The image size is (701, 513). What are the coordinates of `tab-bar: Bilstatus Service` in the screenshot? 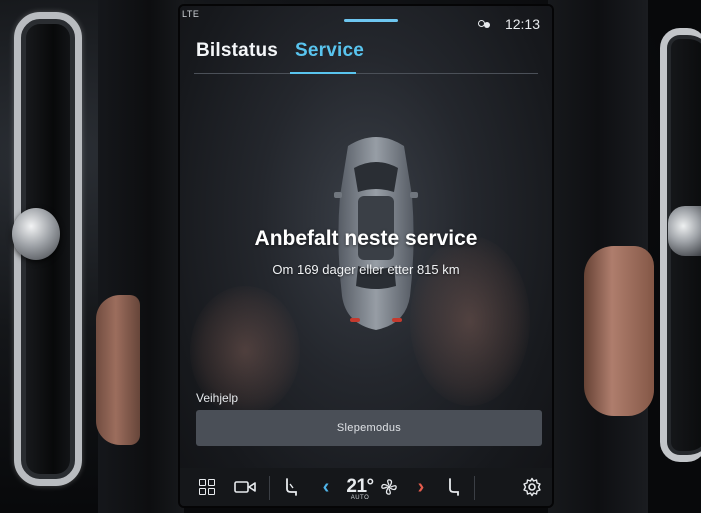 It's located at (280, 51).